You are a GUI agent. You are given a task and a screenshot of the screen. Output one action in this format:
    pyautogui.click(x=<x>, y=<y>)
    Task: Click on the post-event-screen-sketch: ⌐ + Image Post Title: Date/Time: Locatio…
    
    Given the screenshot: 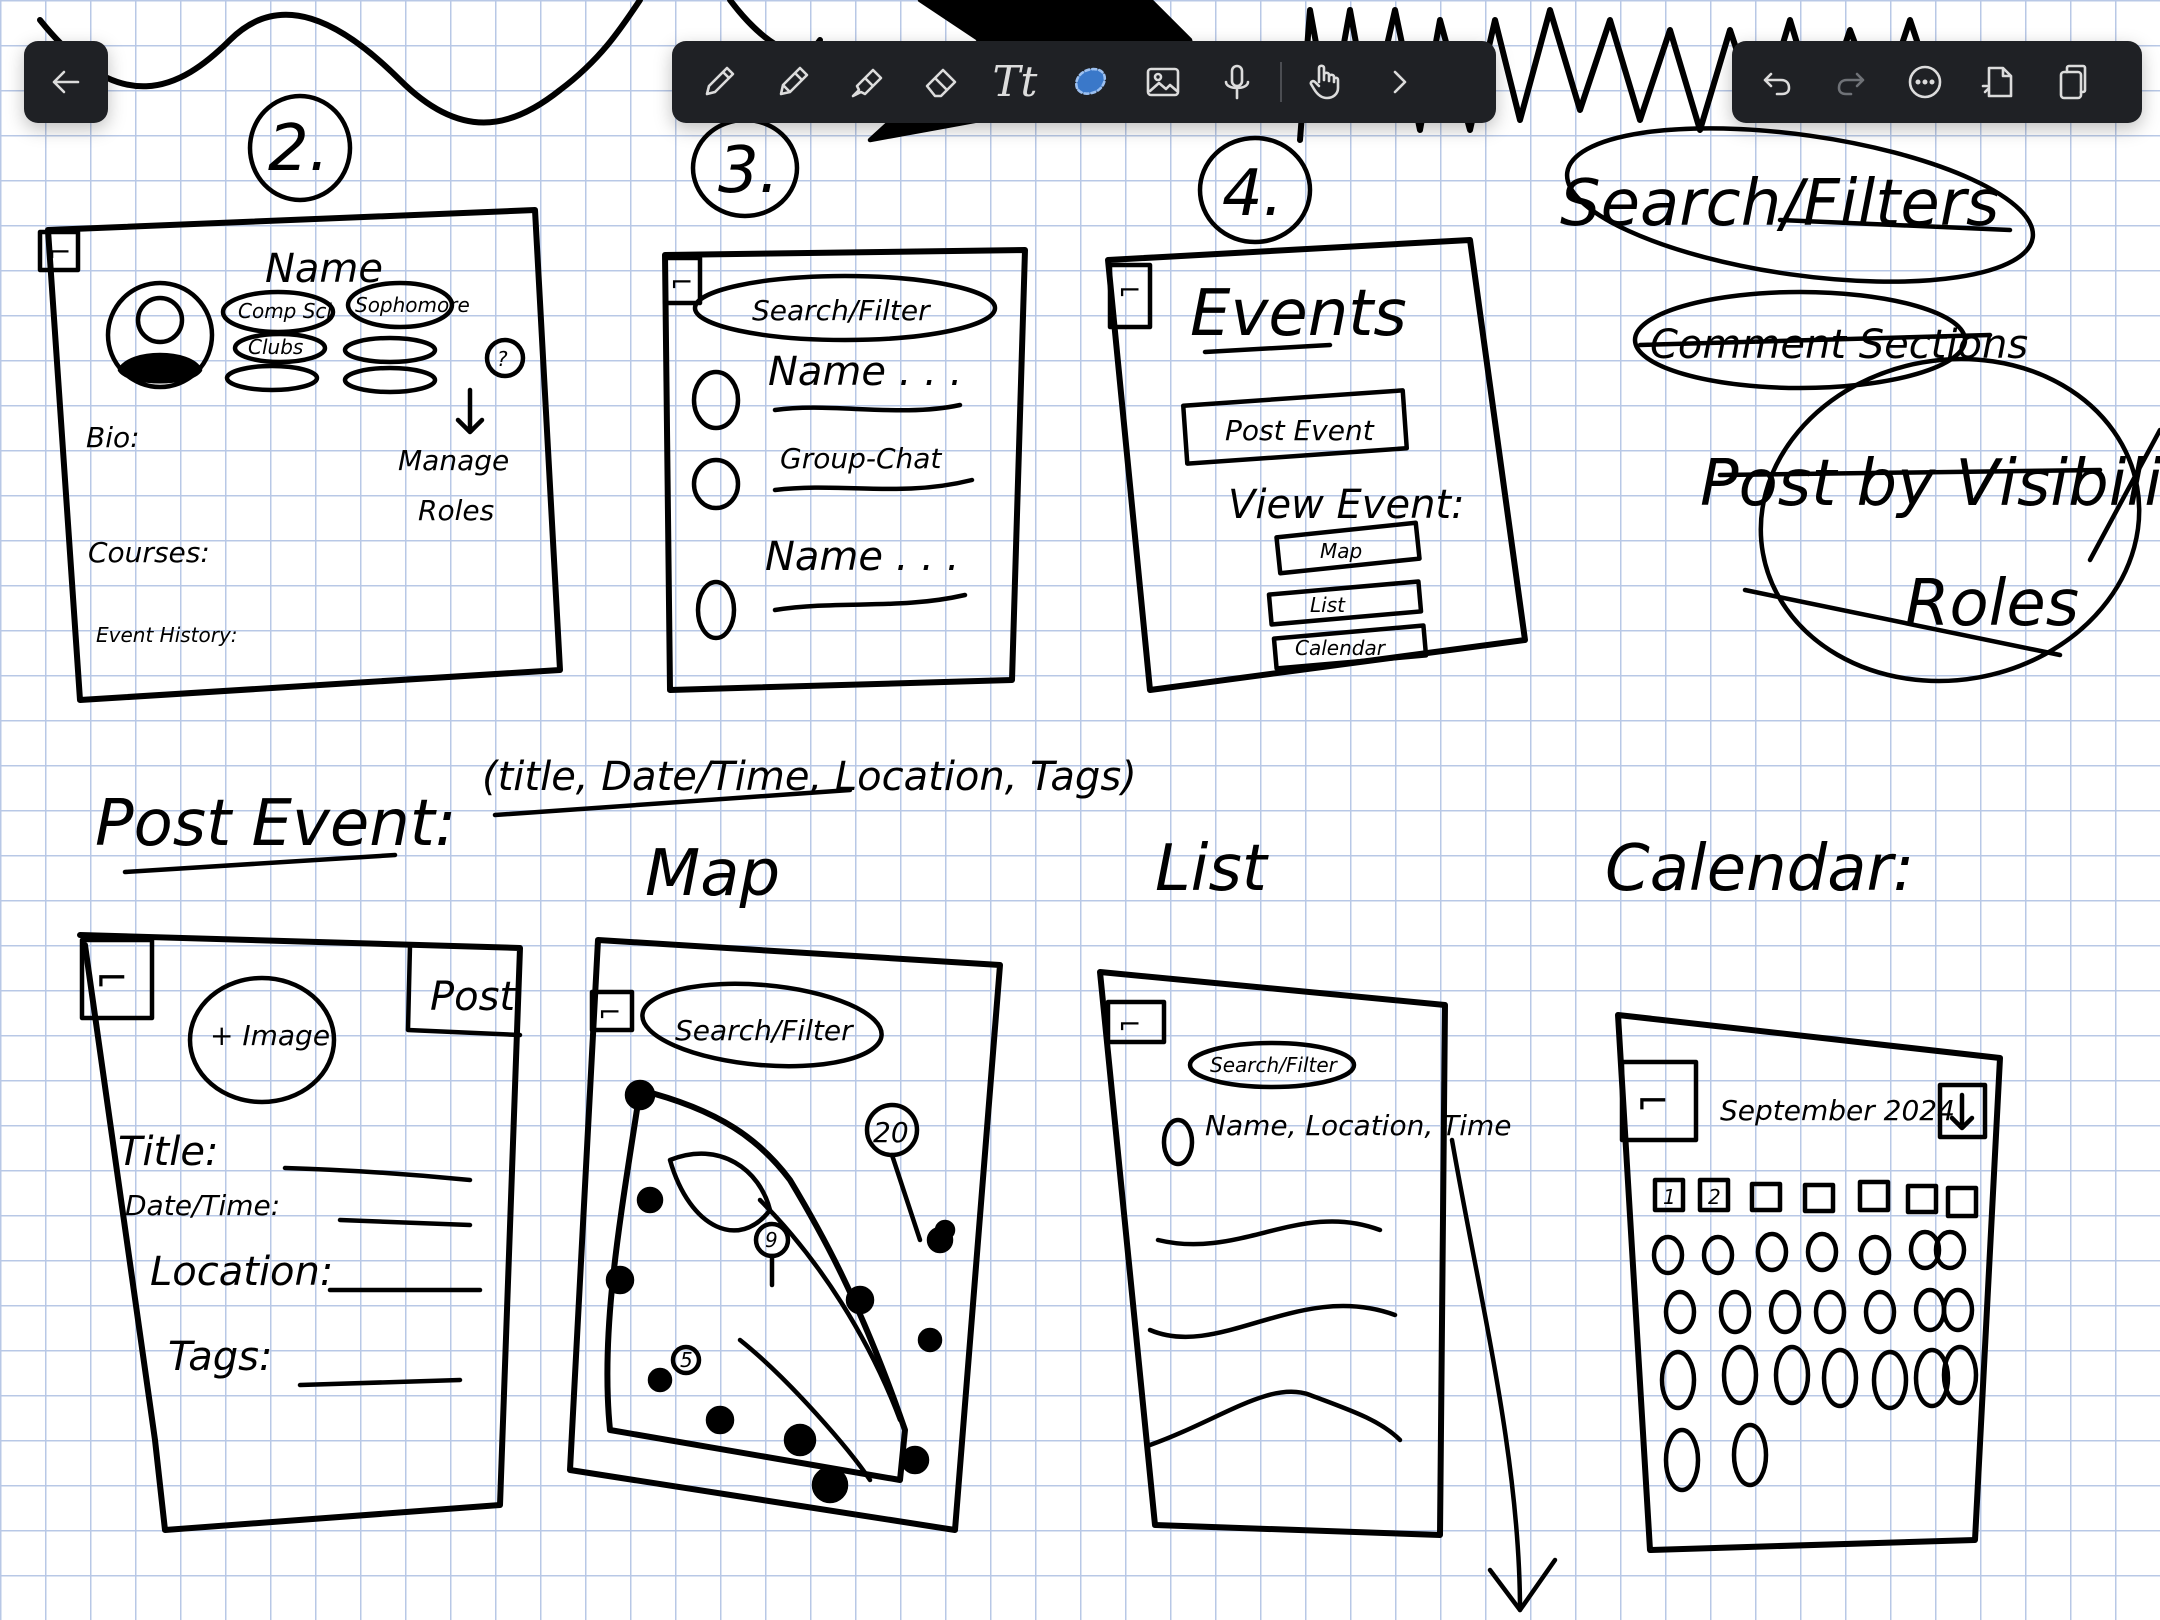 What is the action you would take?
    pyautogui.click(x=300, y=1232)
    